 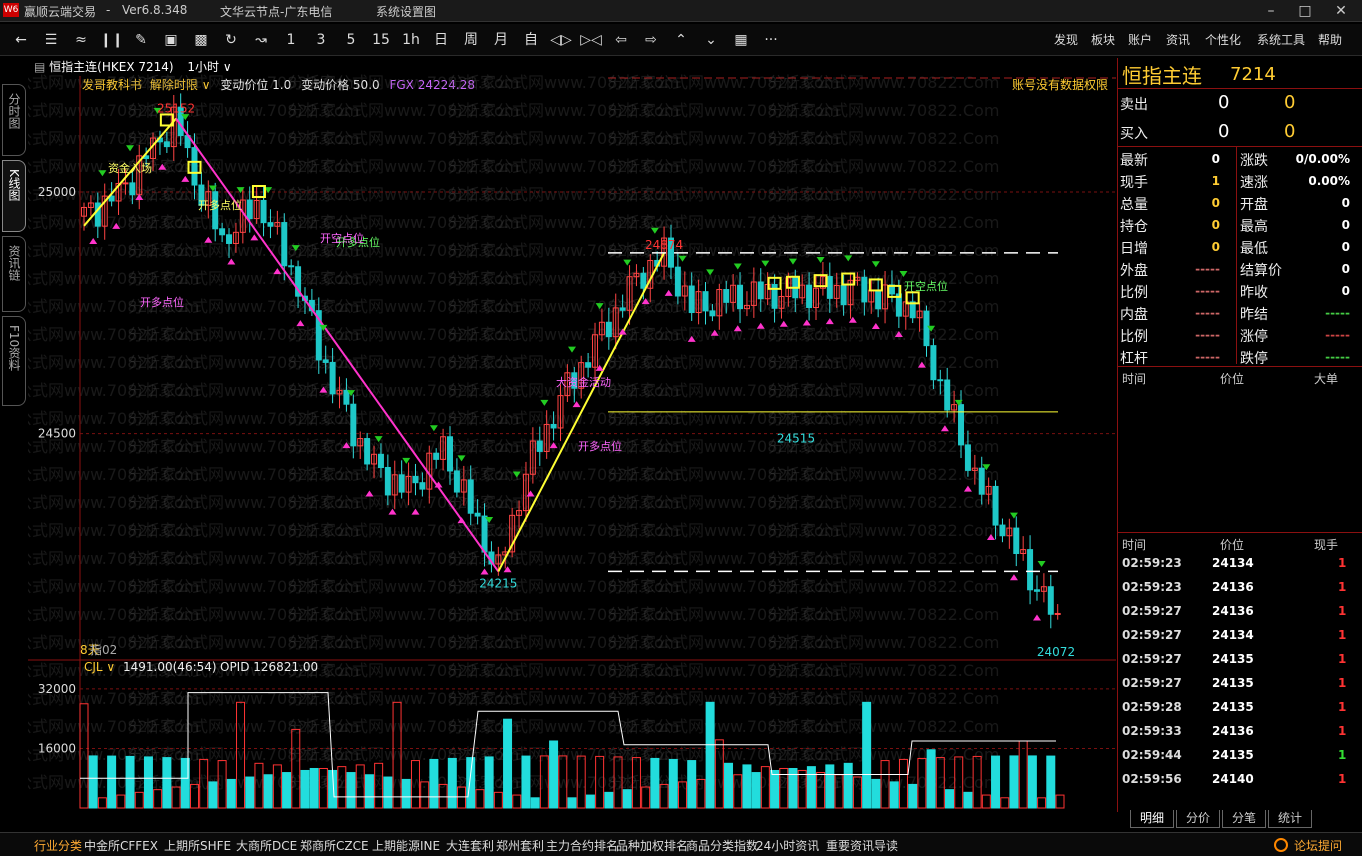 What do you see at coordinates (60, 12) in the screenshot?
I see `app-name: 赢顺云端交易` at bounding box center [60, 12].